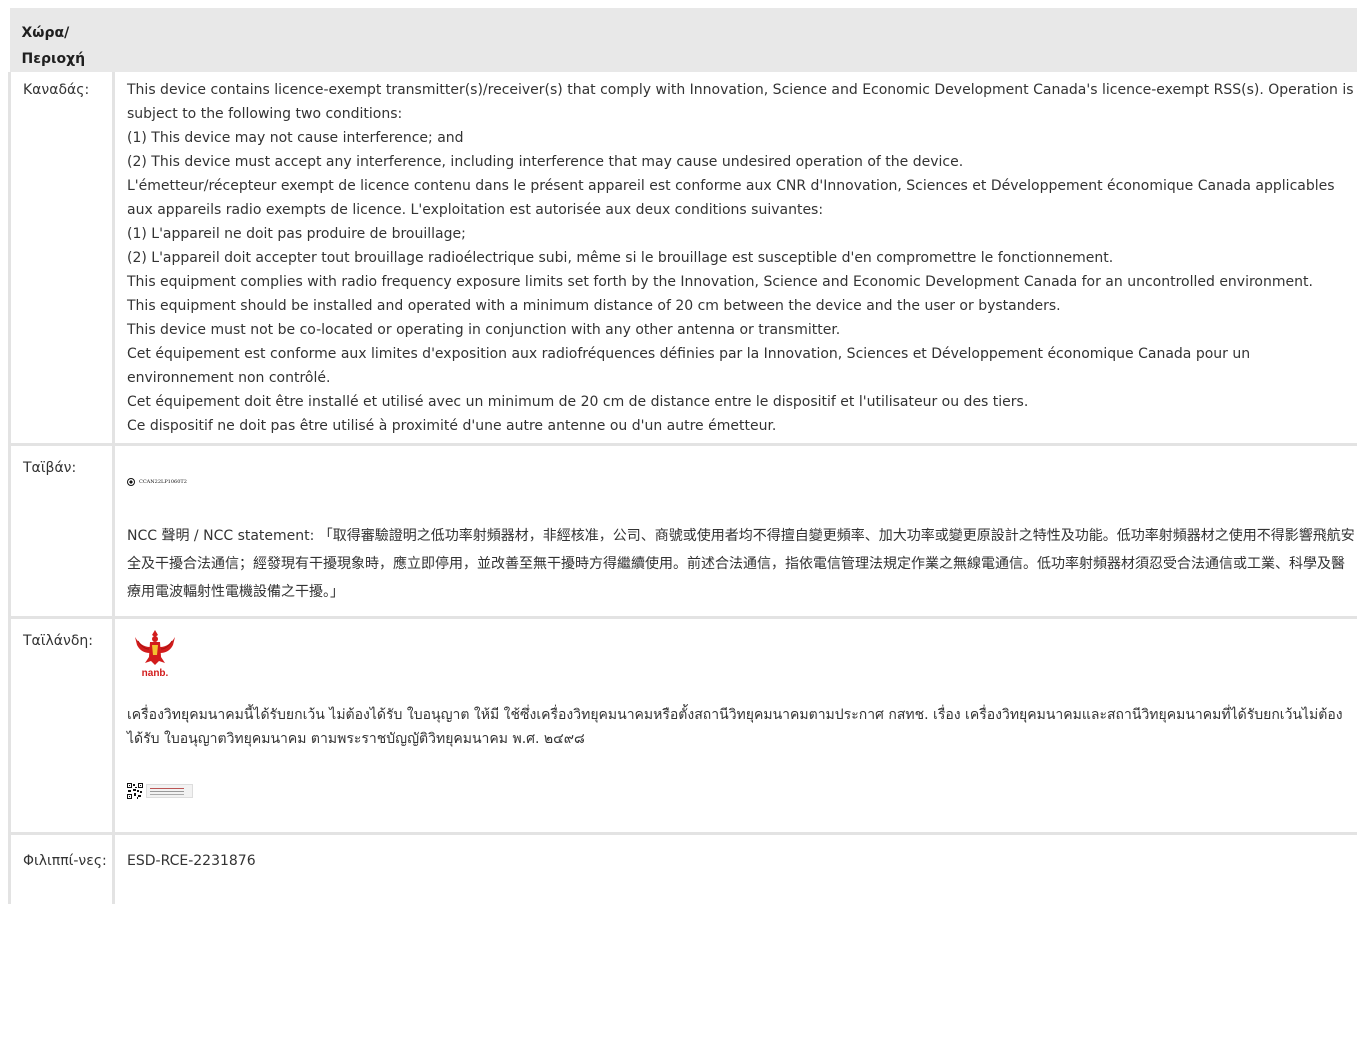 This screenshot has width=1357, height=1061. Describe the element at coordinates (53, 46) in the screenshot. I see `country-region-header-text: Χώρα/ Περιοχή` at that location.